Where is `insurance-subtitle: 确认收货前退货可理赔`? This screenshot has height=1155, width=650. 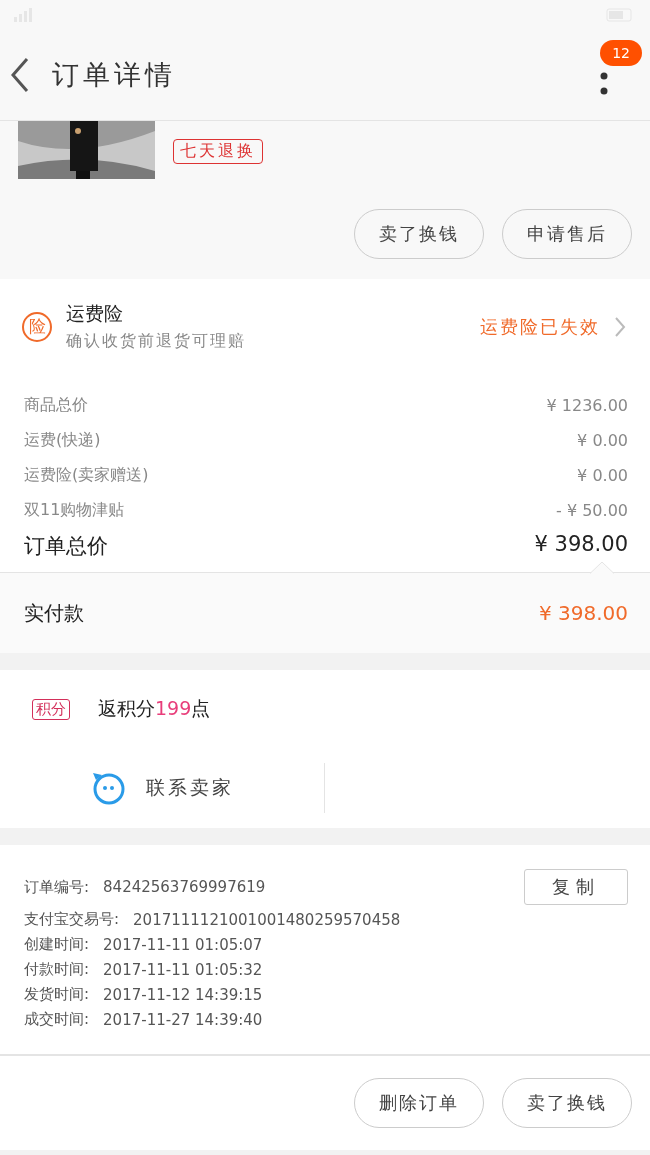 insurance-subtitle: 确认收货前退货可理赔 is located at coordinates (156, 341).